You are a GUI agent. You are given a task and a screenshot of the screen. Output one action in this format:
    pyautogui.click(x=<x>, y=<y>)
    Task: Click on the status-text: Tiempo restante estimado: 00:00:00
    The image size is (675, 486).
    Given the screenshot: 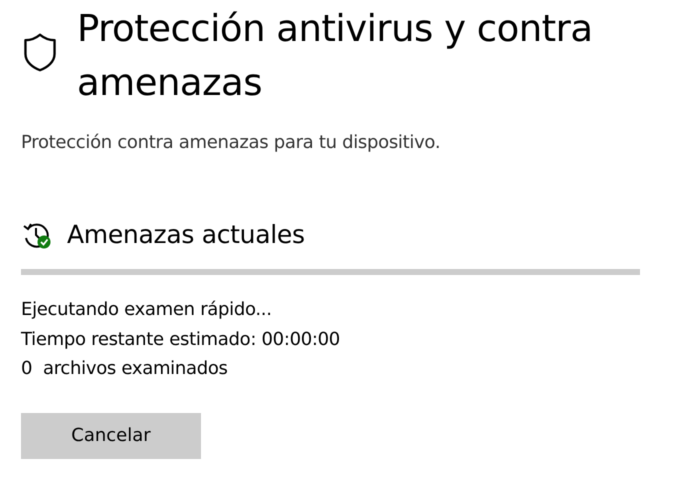 What is the action you would take?
    pyautogui.click(x=181, y=340)
    